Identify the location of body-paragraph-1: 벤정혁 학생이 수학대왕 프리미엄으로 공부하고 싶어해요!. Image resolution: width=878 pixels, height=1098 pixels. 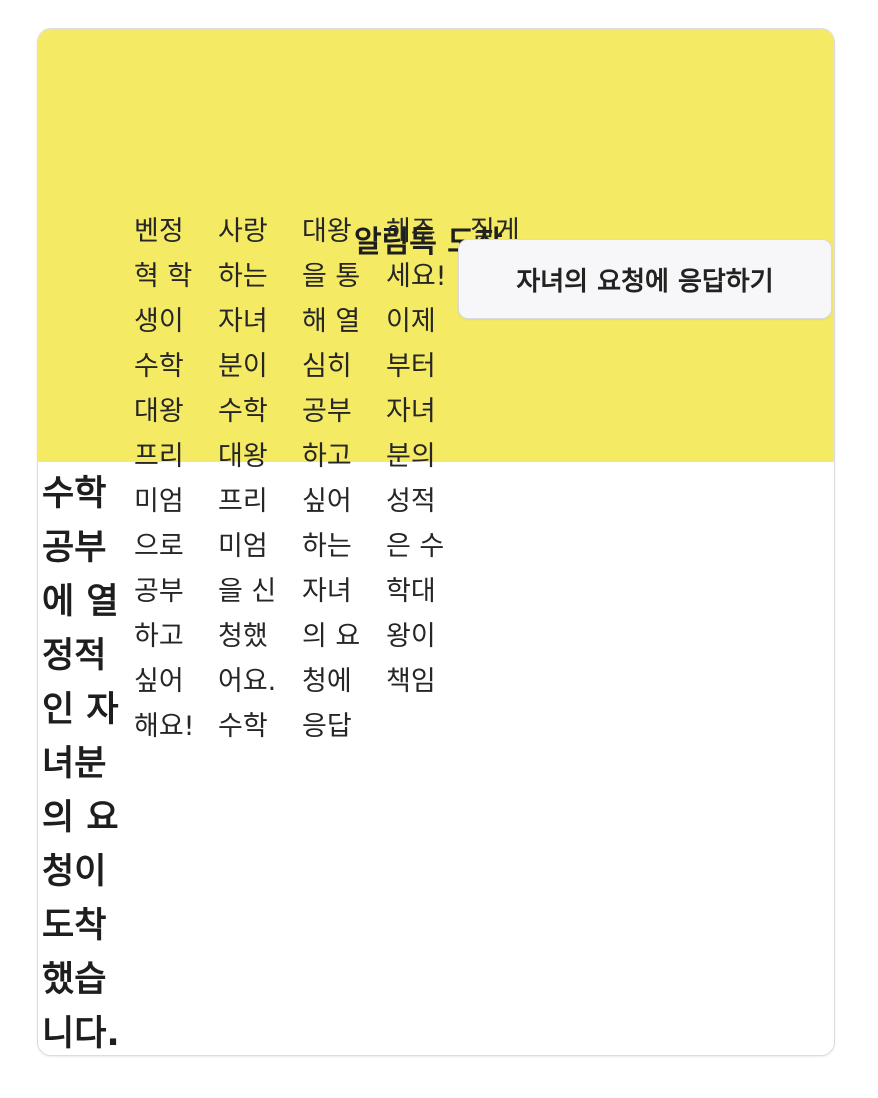
(164, 479).